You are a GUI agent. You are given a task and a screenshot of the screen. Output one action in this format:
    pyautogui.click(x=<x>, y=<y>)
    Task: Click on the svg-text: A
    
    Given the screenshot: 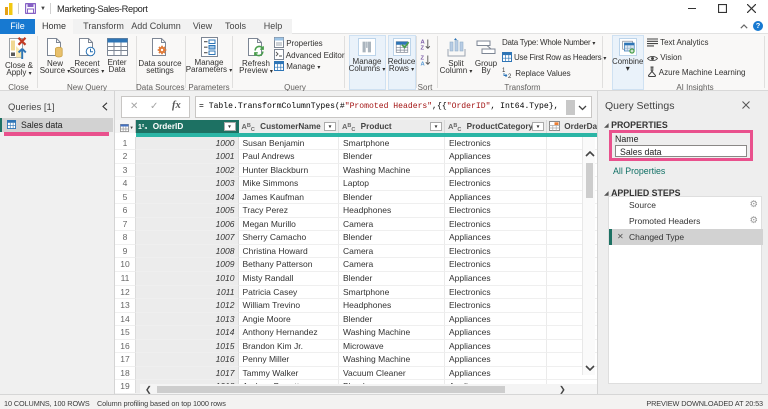 What is the action you would take?
    pyautogui.click(x=423, y=64)
    